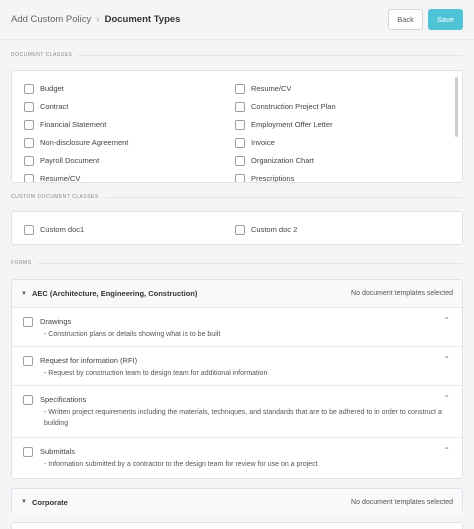  What do you see at coordinates (44, 88) in the screenshot?
I see `doc-class-budget: Budget` at bounding box center [44, 88].